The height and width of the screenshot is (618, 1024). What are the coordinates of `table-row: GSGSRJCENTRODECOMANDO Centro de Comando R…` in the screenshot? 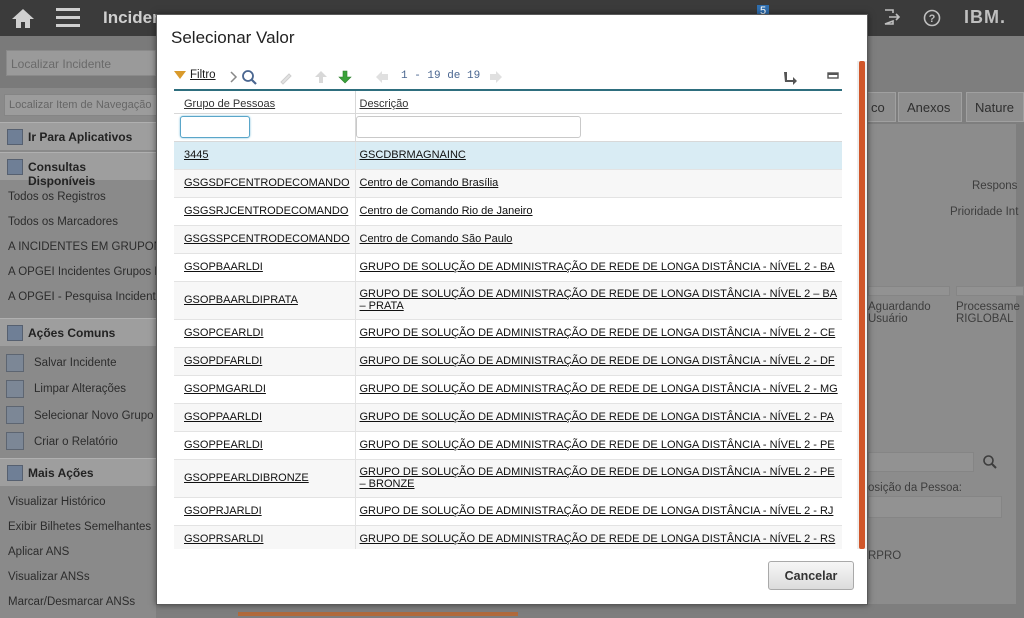 It's located at (508, 211).